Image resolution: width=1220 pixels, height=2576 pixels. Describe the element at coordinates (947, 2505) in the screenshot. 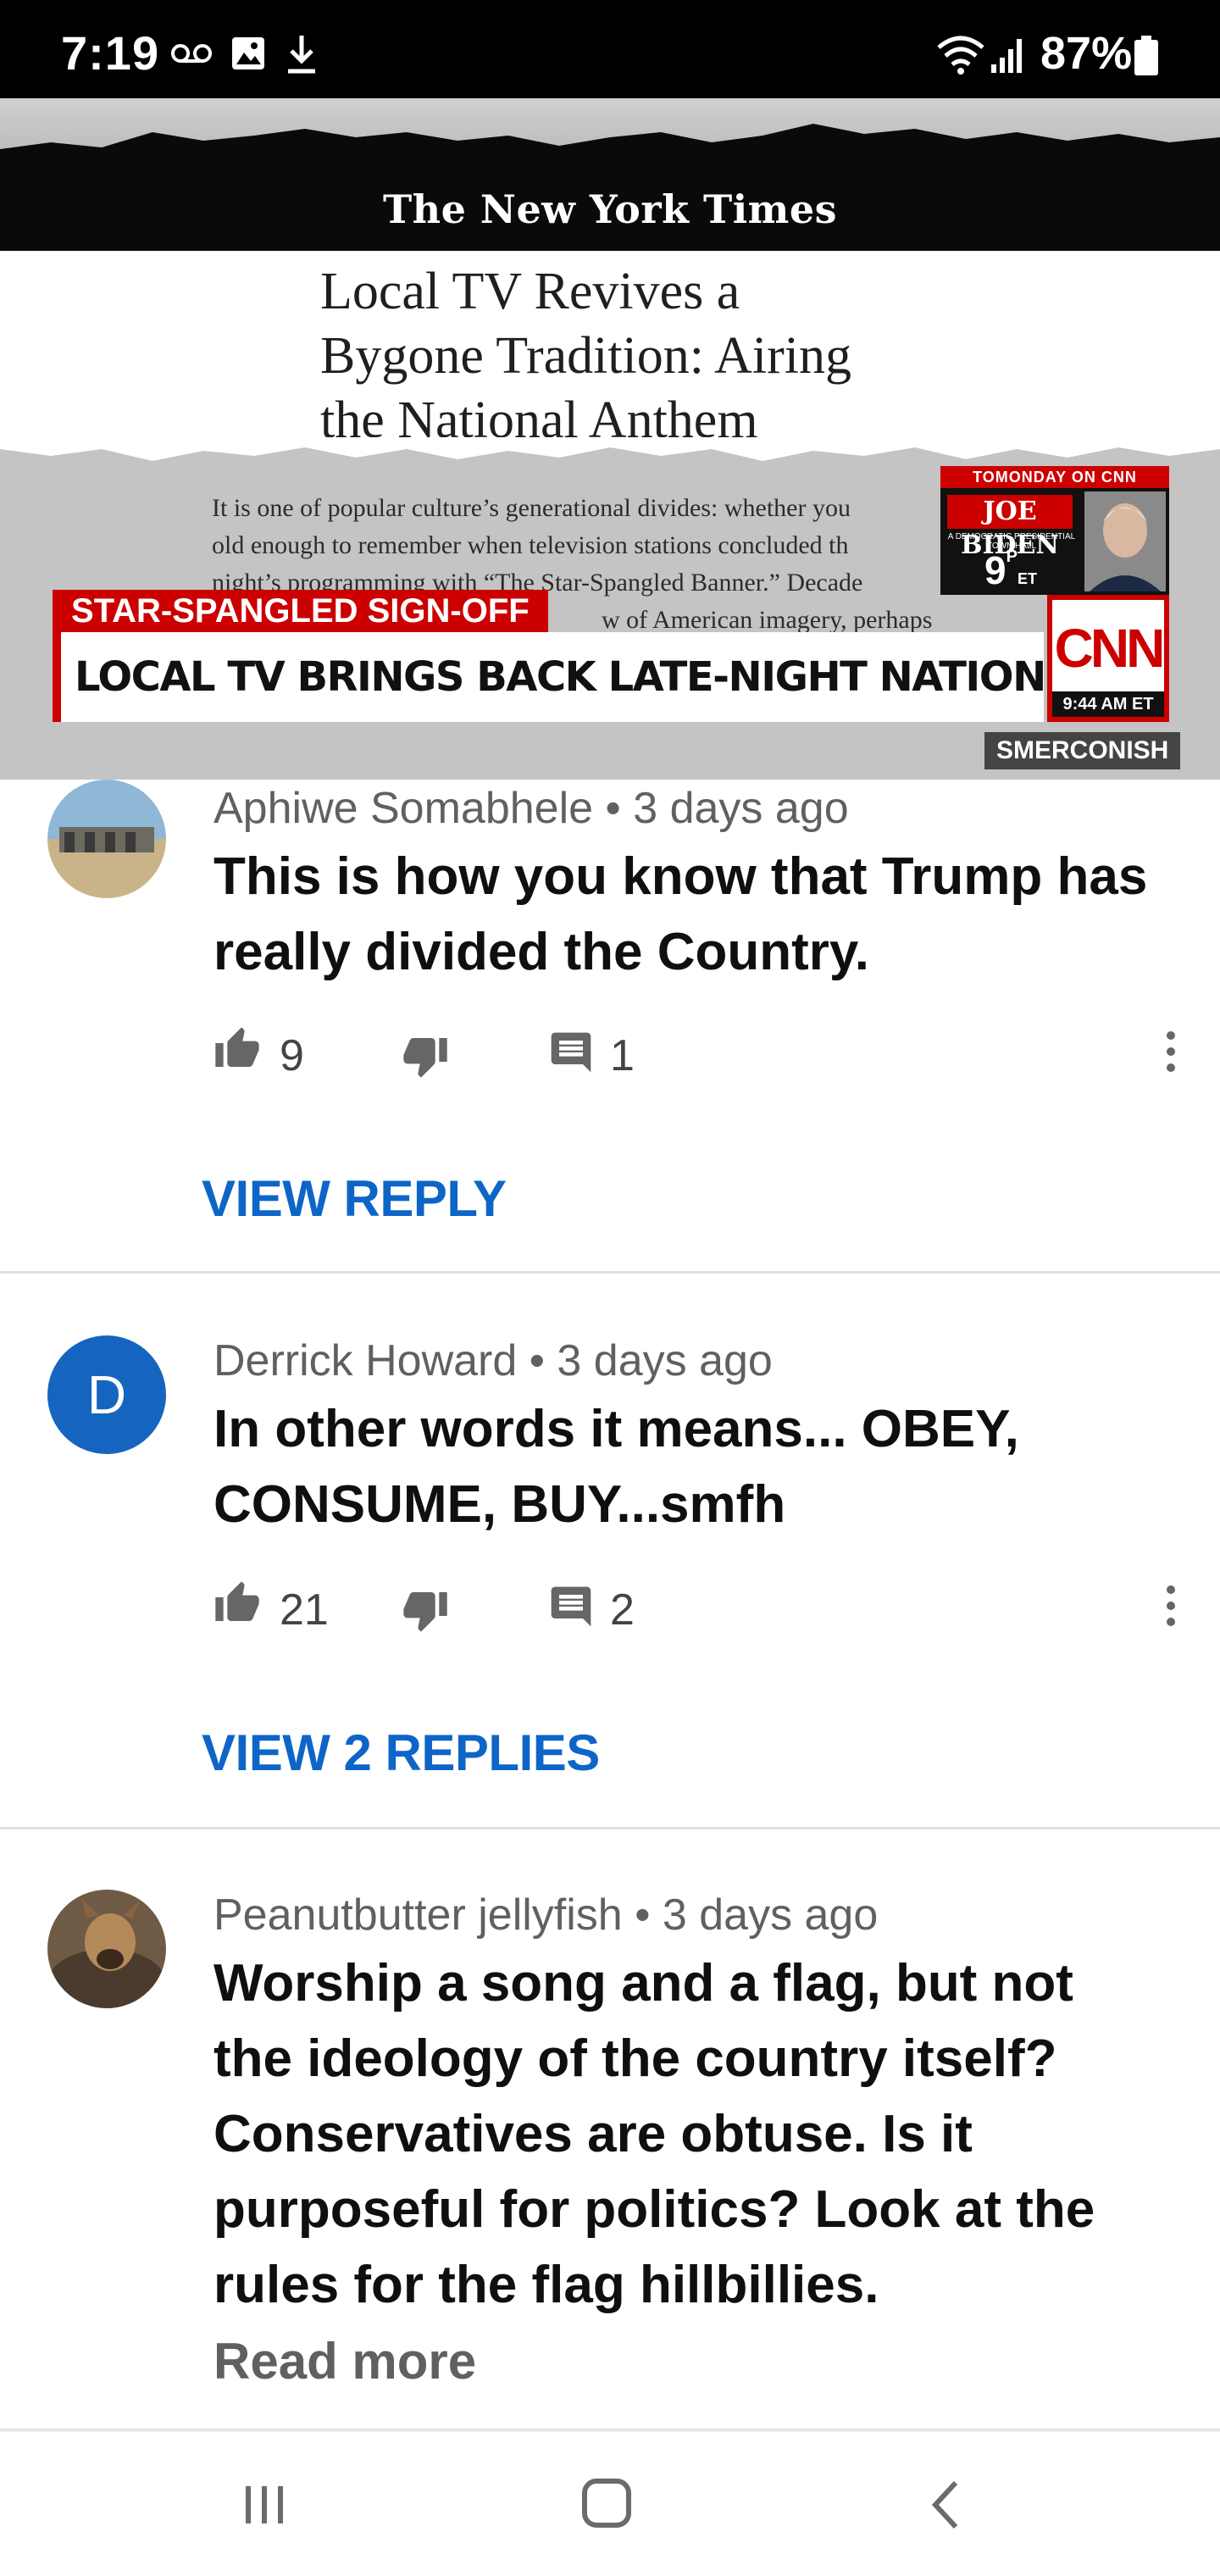

I see `back-icon` at that location.